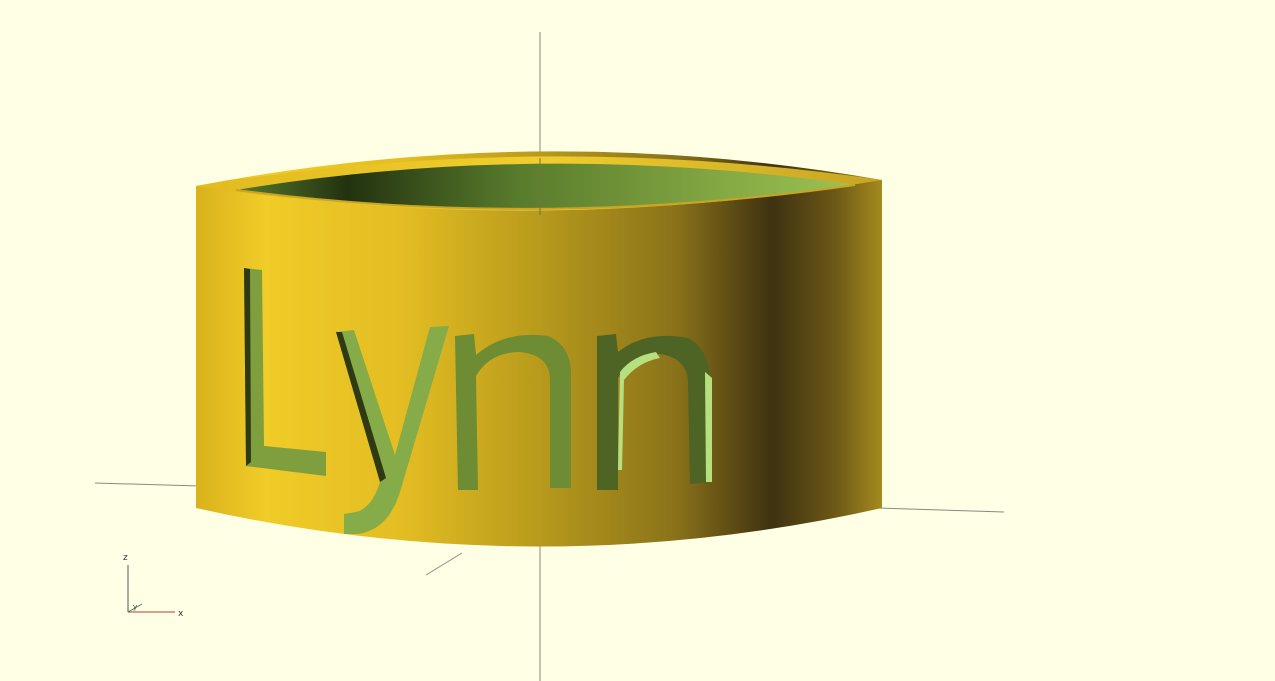 This screenshot has width=1275, height=681. Describe the element at coordinates (153, 586) in the screenshot. I see `axis-indicator: x z y` at that location.